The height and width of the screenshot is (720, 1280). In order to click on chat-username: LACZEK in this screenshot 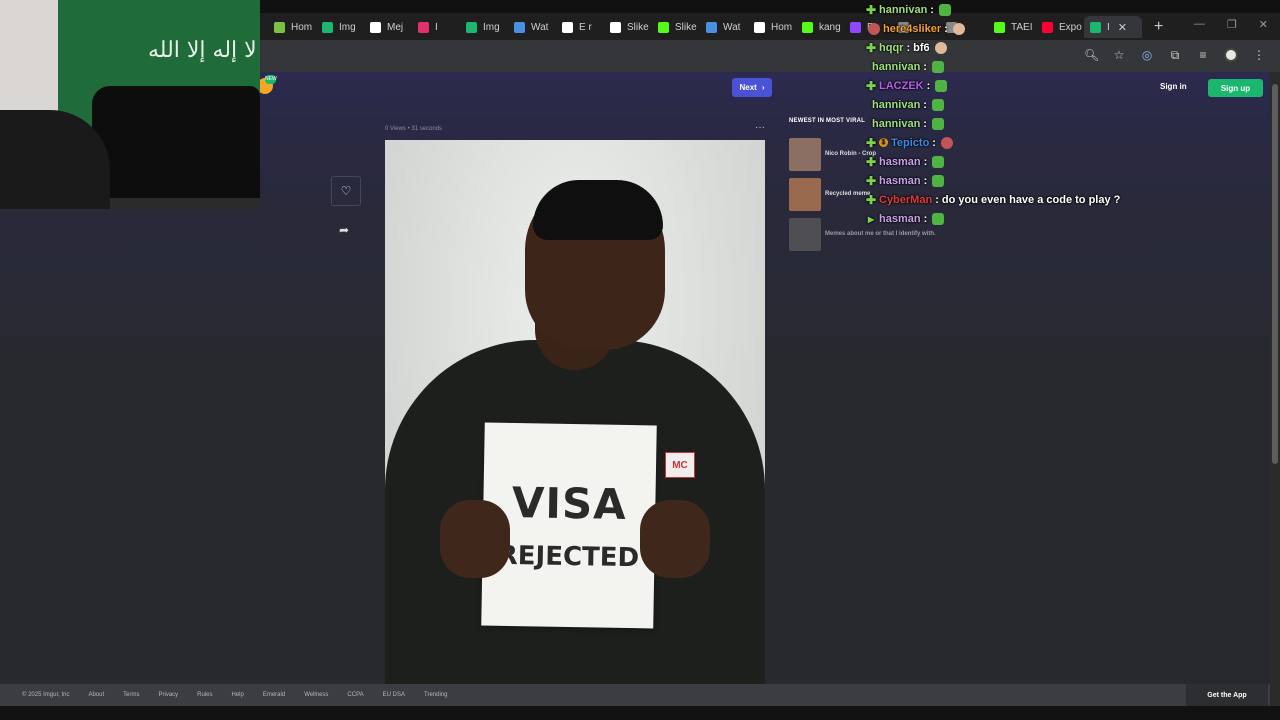, I will do `click(901, 86)`.